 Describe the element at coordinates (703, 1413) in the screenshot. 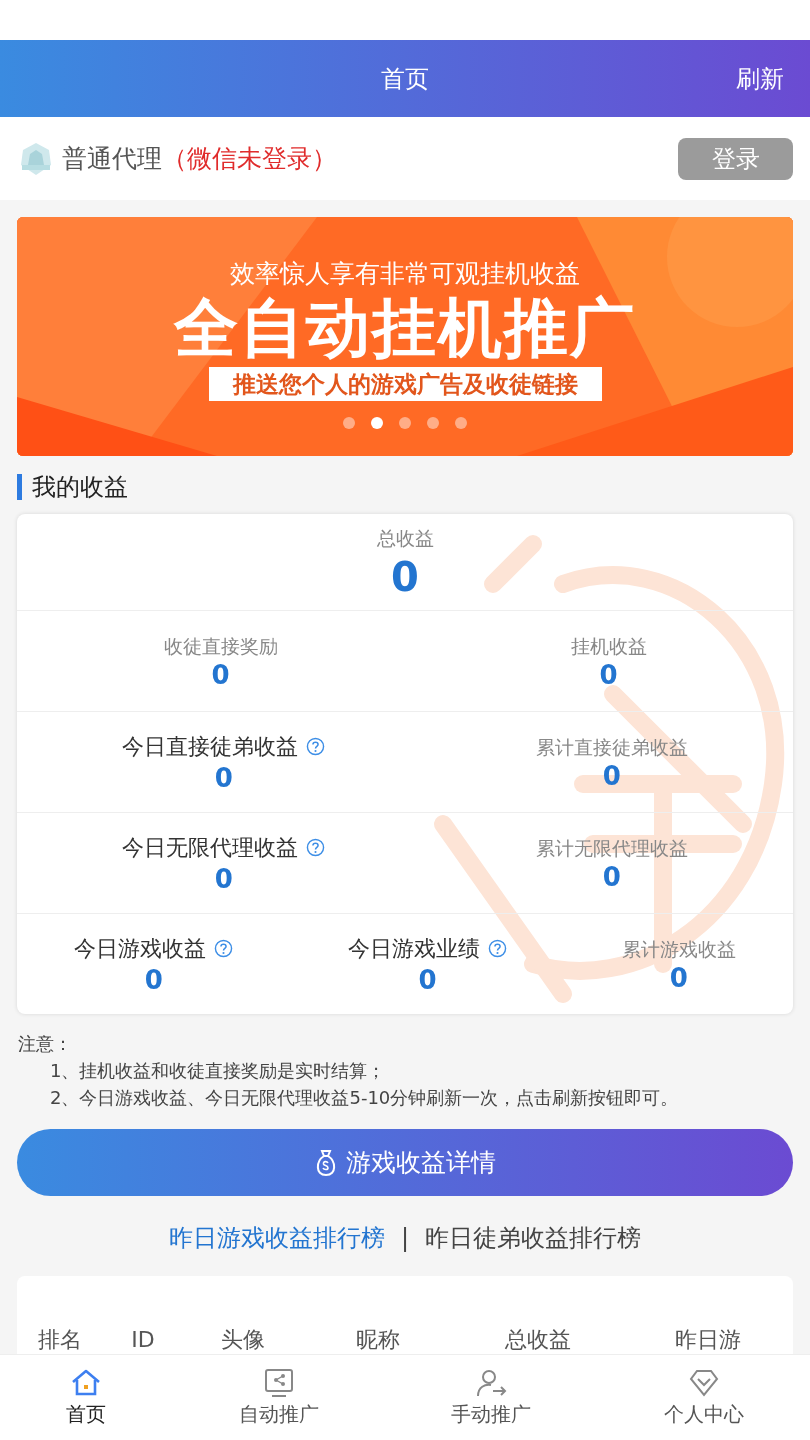

I see `nav-tab: 个人中心` at that location.